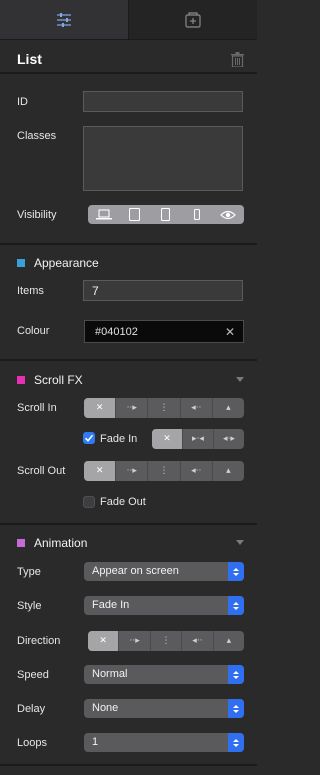  What do you see at coordinates (164, 708) in the screenshot?
I see `delay-select: None` at bounding box center [164, 708].